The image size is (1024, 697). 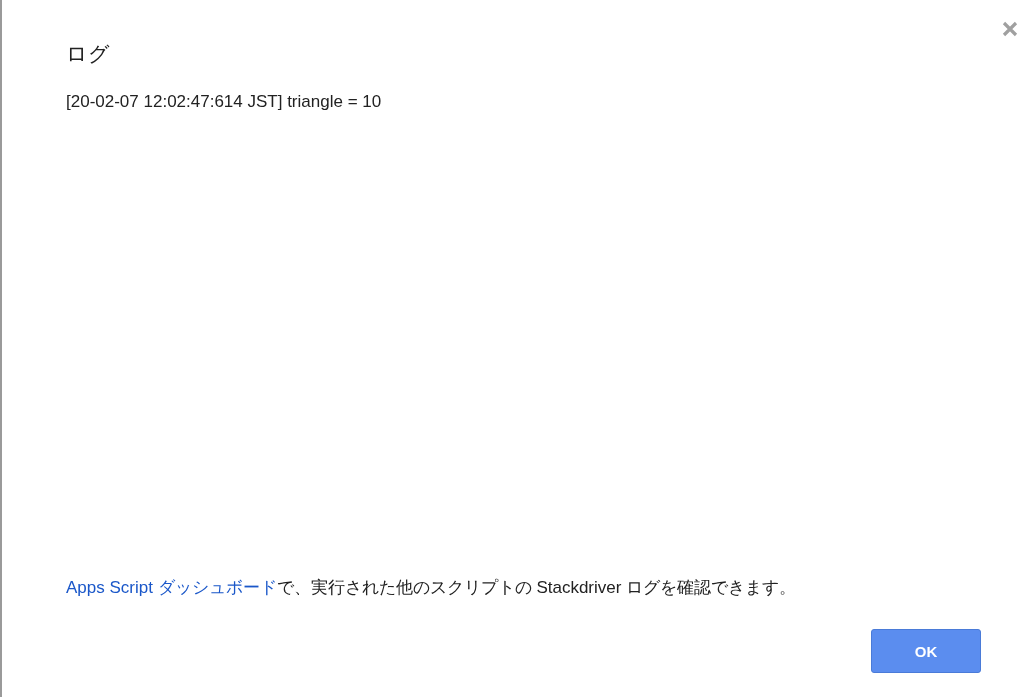 I want to click on close-icon, so click(x=1010, y=29).